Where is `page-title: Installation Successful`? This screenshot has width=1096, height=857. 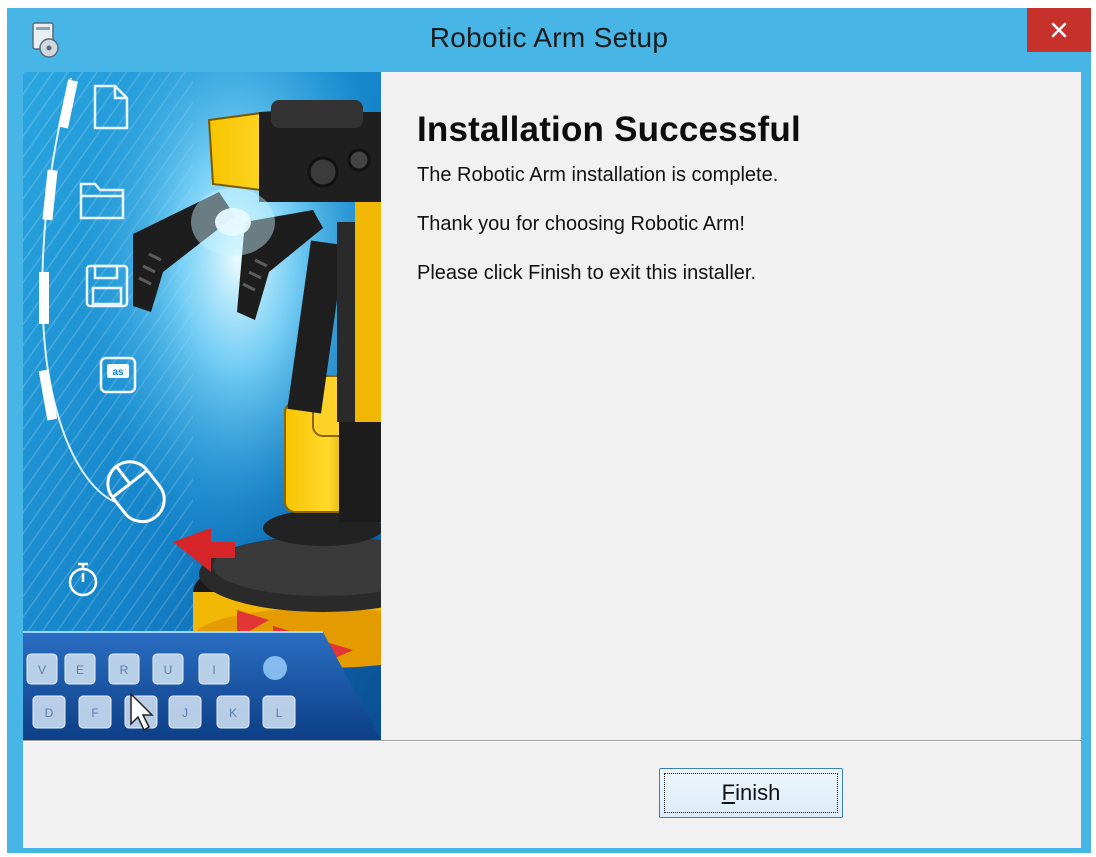
page-title: Installation Successful is located at coordinates (609, 129).